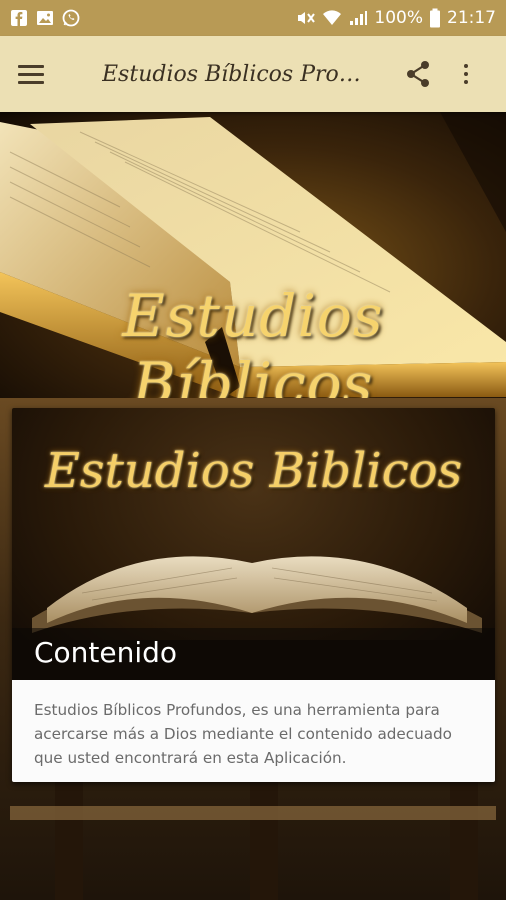 This screenshot has height=900, width=506. Describe the element at coordinates (253, 654) in the screenshot. I see `card-caption-bar: Contenido` at that location.